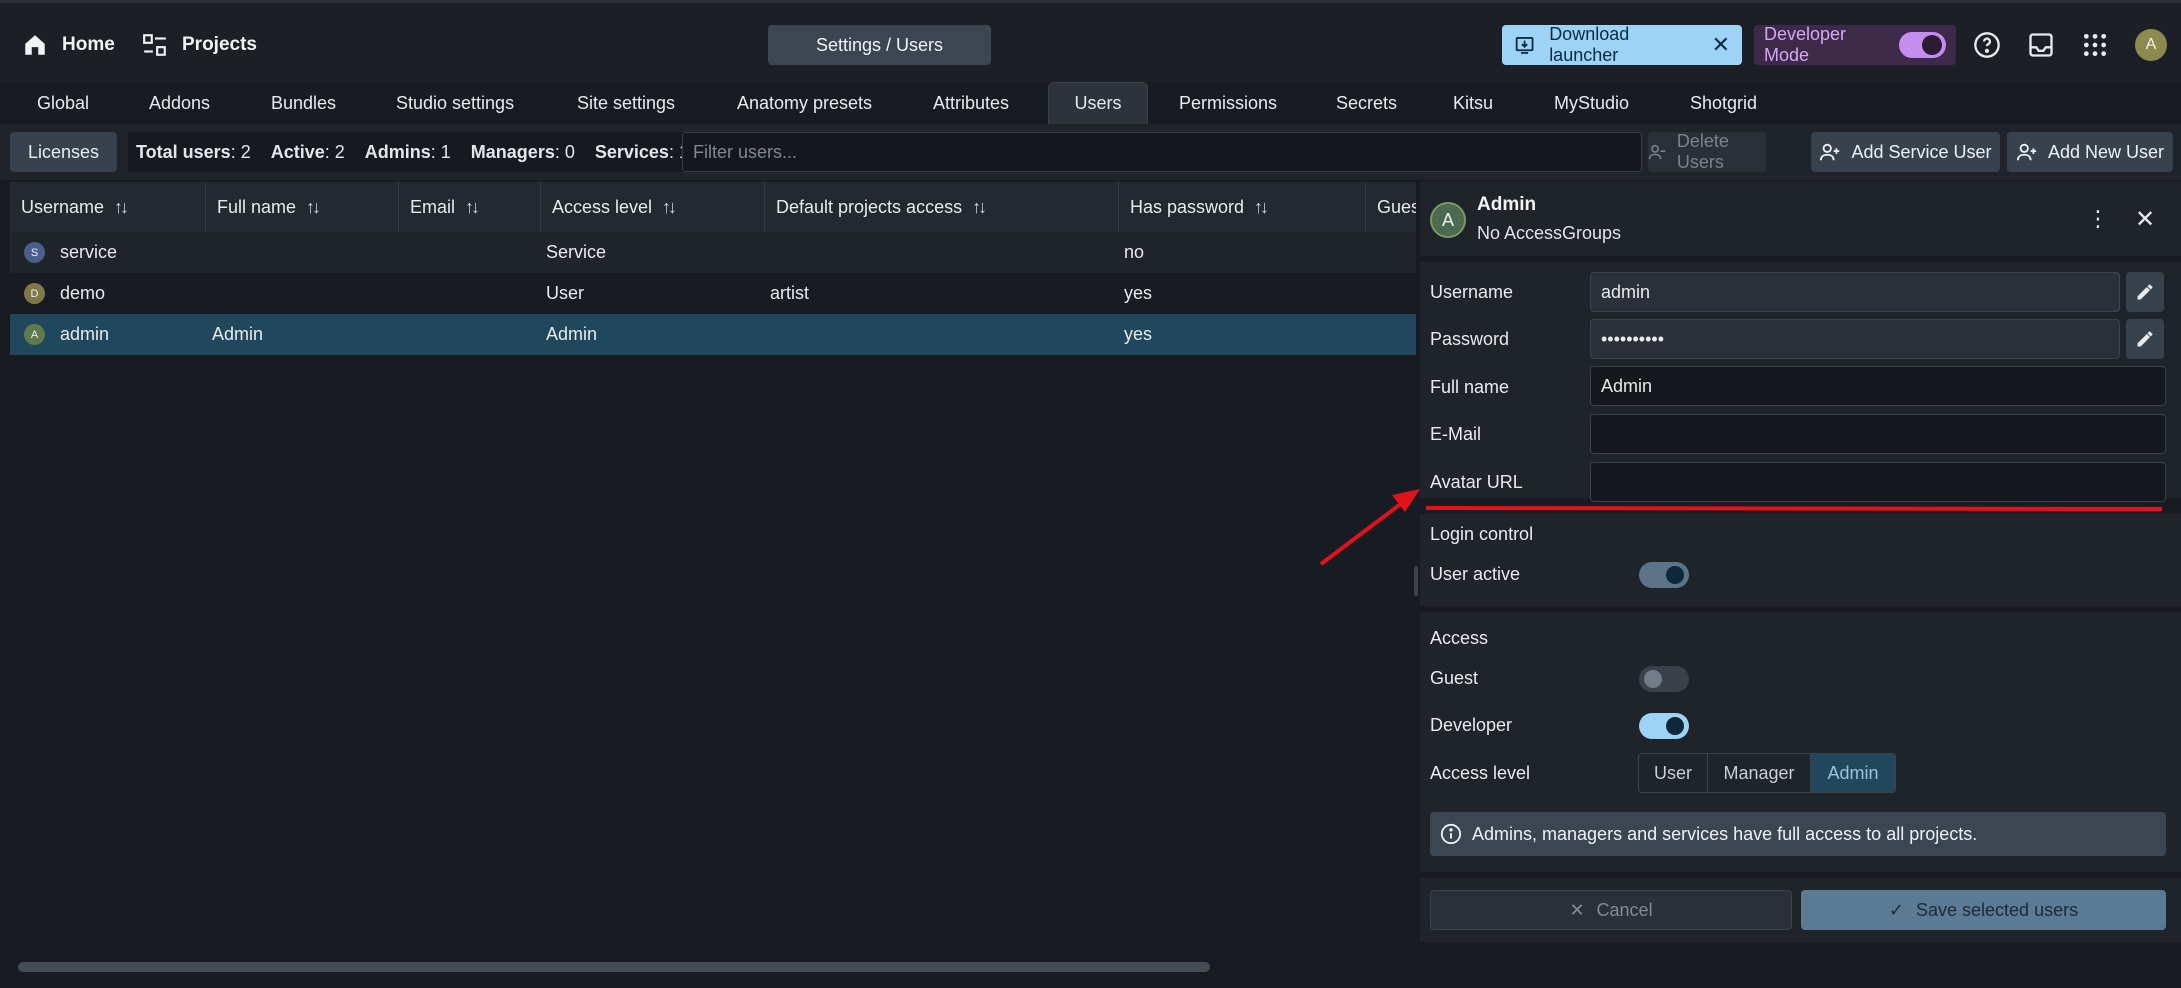 Image resolution: width=2181 pixels, height=988 pixels. Describe the element at coordinates (2145, 339) in the screenshot. I see `edit-password-button` at that location.